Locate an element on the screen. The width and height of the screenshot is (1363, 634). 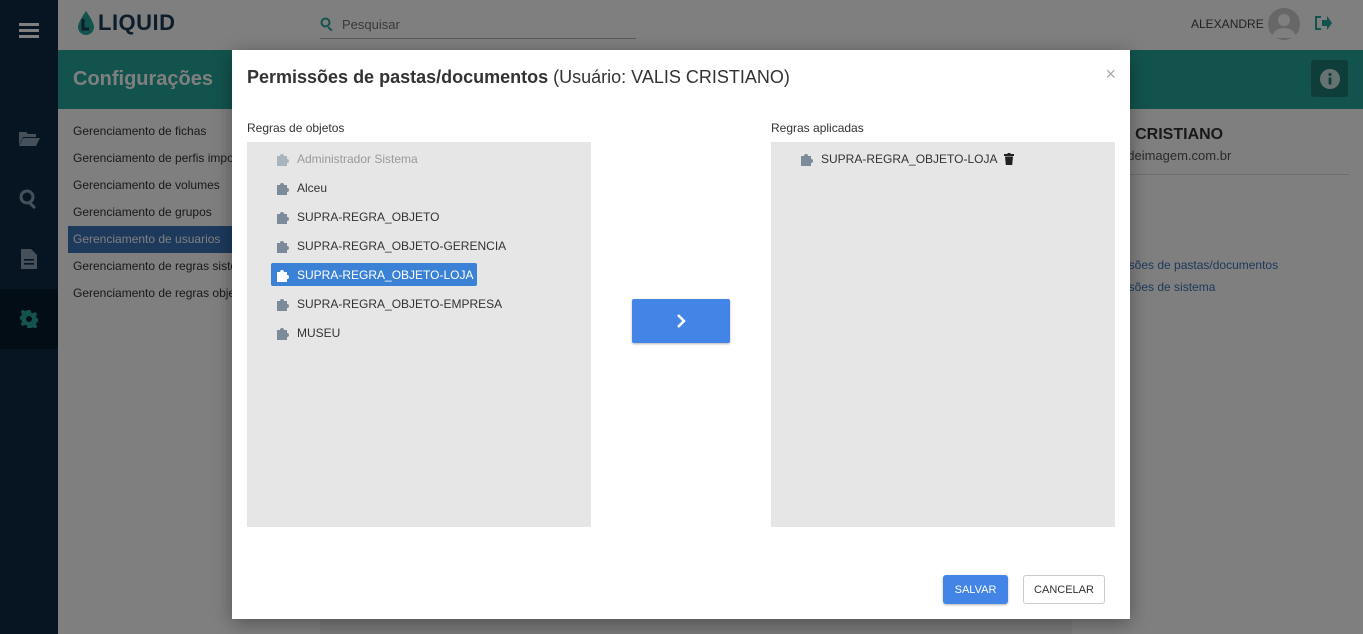
rule-item-label: Alceu is located at coordinates (312, 187).